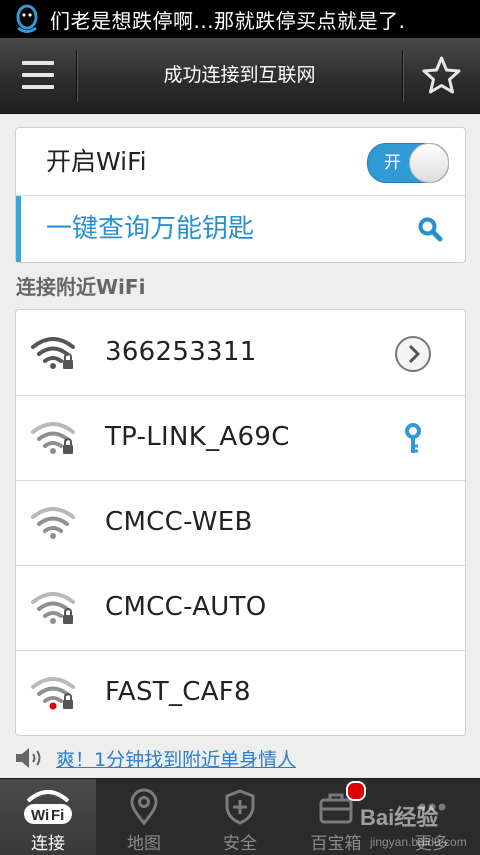 This screenshot has height=855, width=480. I want to click on toolbox-notification-dot, so click(356, 791).